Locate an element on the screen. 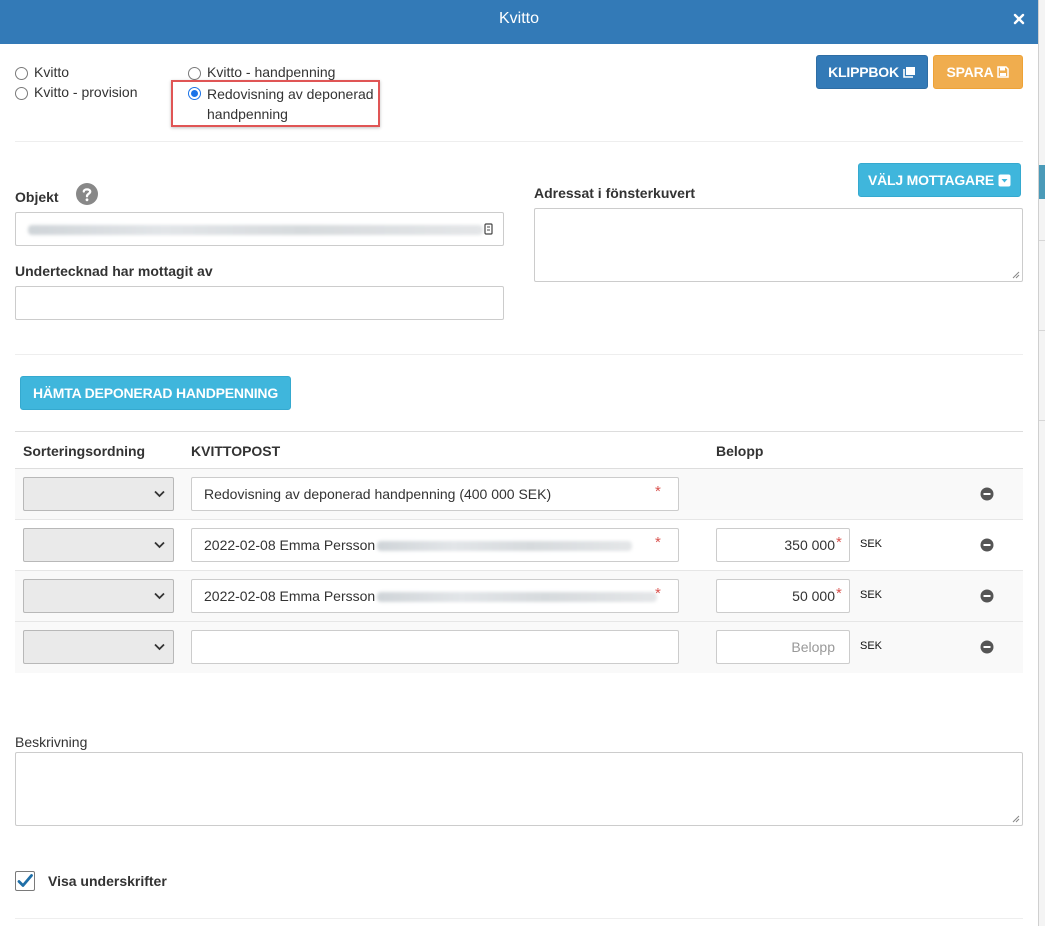  radio-label-kvitto-provision: Kvitto - provision is located at coordinates (86, 92).